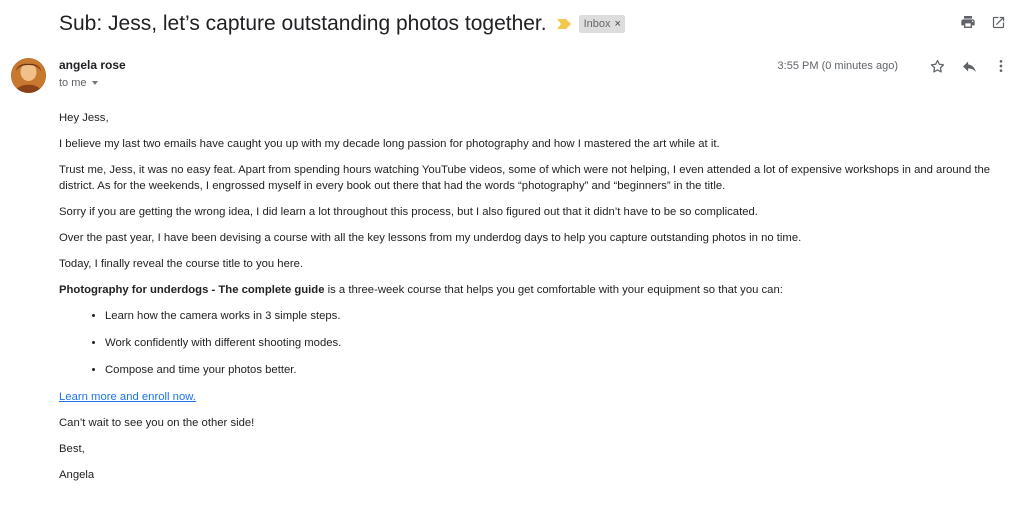 This screenshot has height=506, width=1024. I want to click on remove-label-button: ×, so click(618, 24).